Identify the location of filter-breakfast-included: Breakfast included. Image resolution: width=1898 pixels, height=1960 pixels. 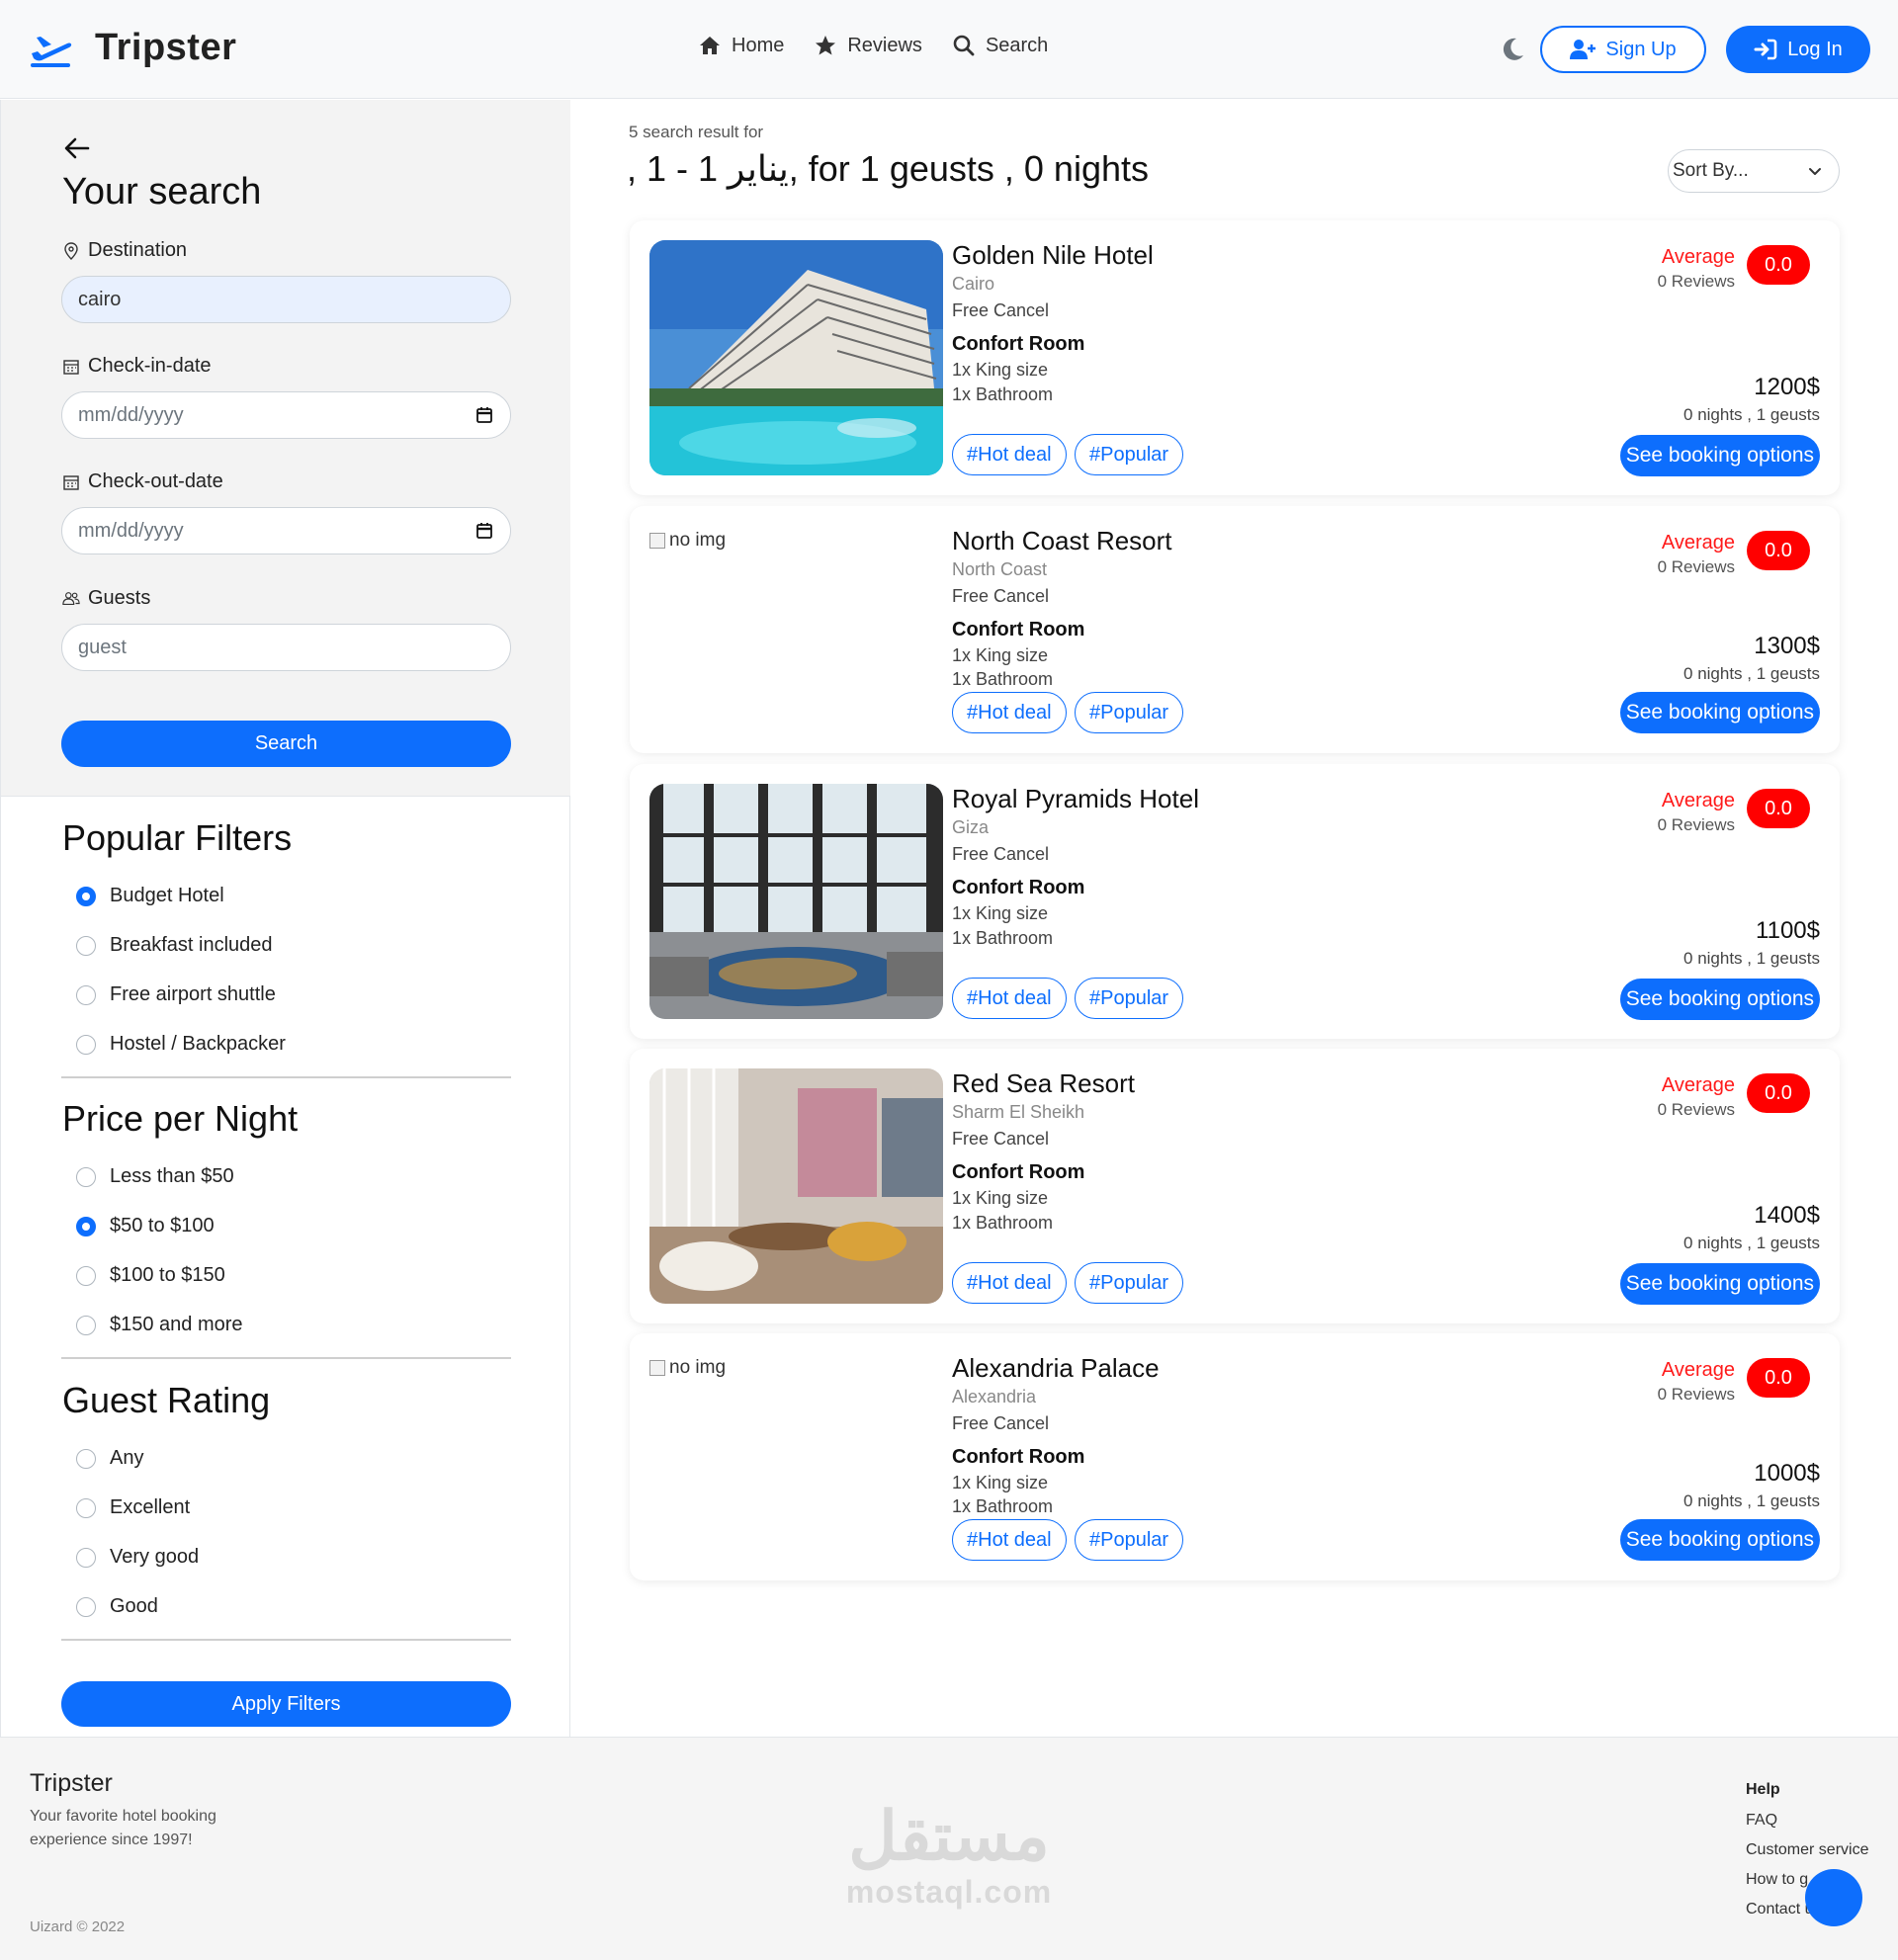
(174, 946).